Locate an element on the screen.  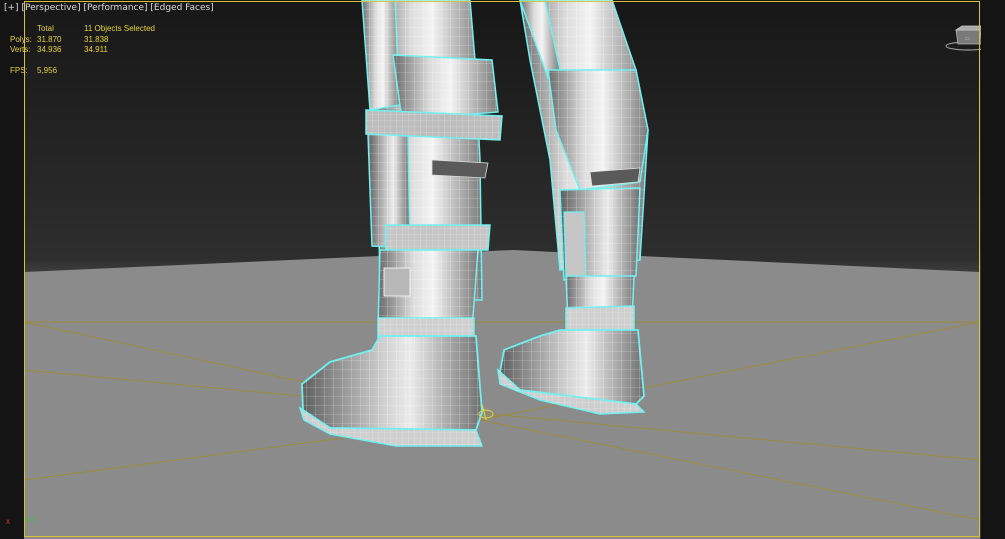
right-leg-mesh is located at coordinates (572, 207).